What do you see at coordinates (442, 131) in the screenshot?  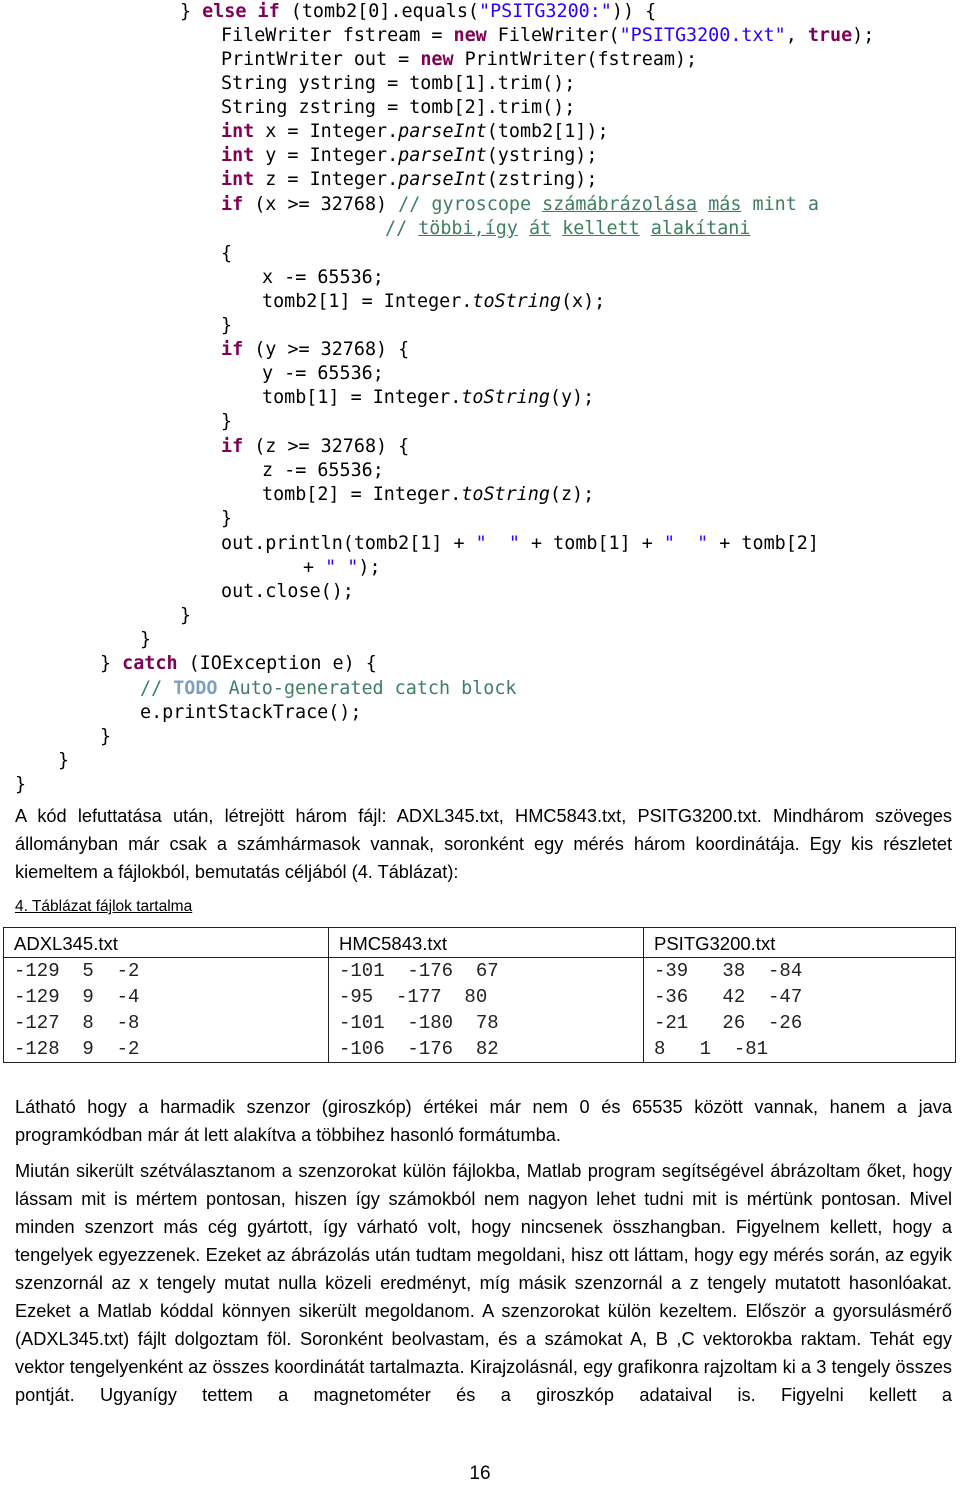 I see `code-token: parseInt` at bounding box center [442, 131].